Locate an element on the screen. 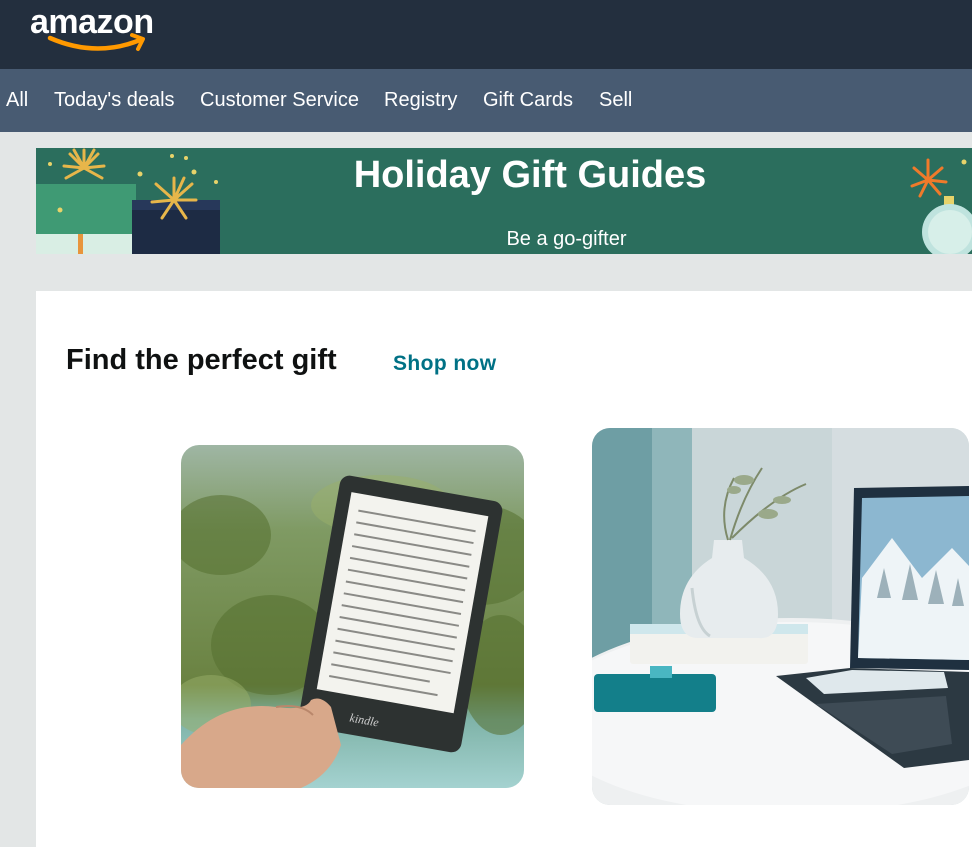 The height and width of the screenshot is (847, 972). banner-title: Holiday Gift Guides is located at coordinates (530, 175).